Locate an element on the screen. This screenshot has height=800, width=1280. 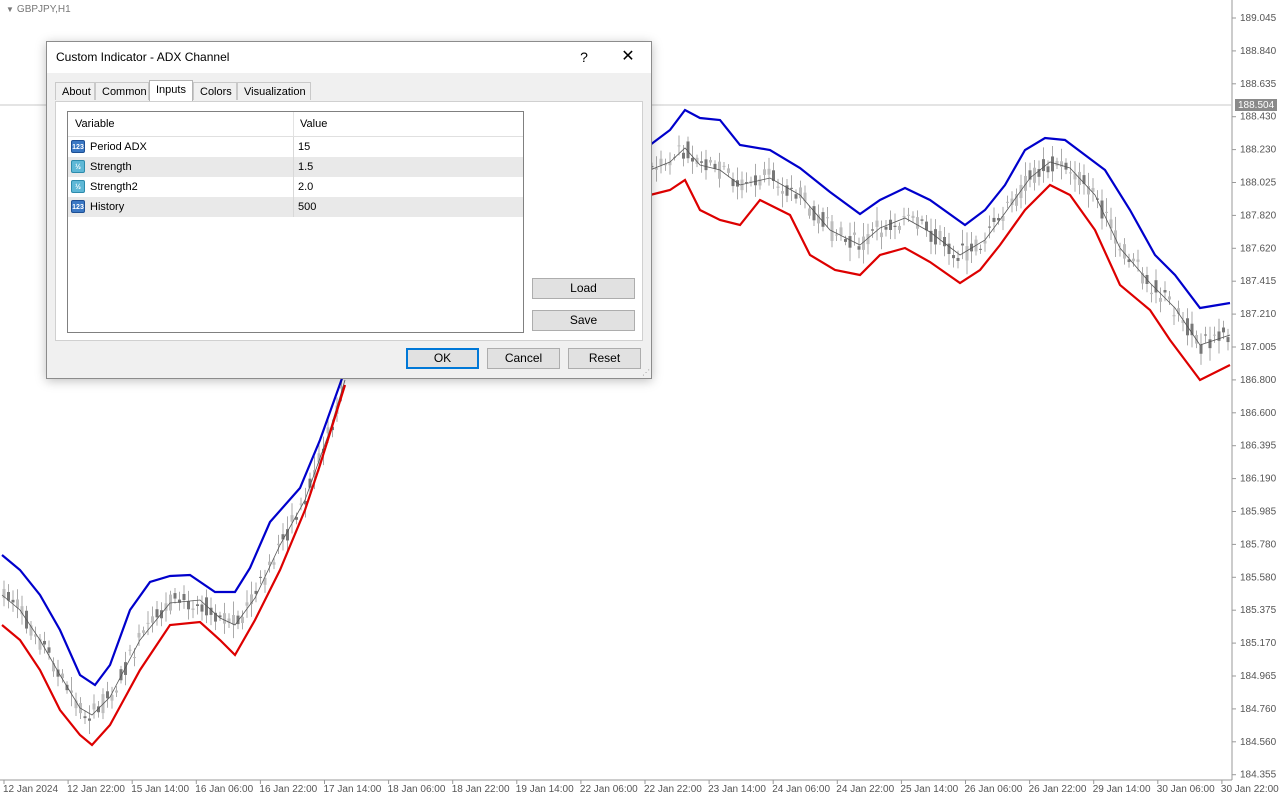
symbol-label: ▼ GBPJPY,H1 is located at coordinates (38, 9).